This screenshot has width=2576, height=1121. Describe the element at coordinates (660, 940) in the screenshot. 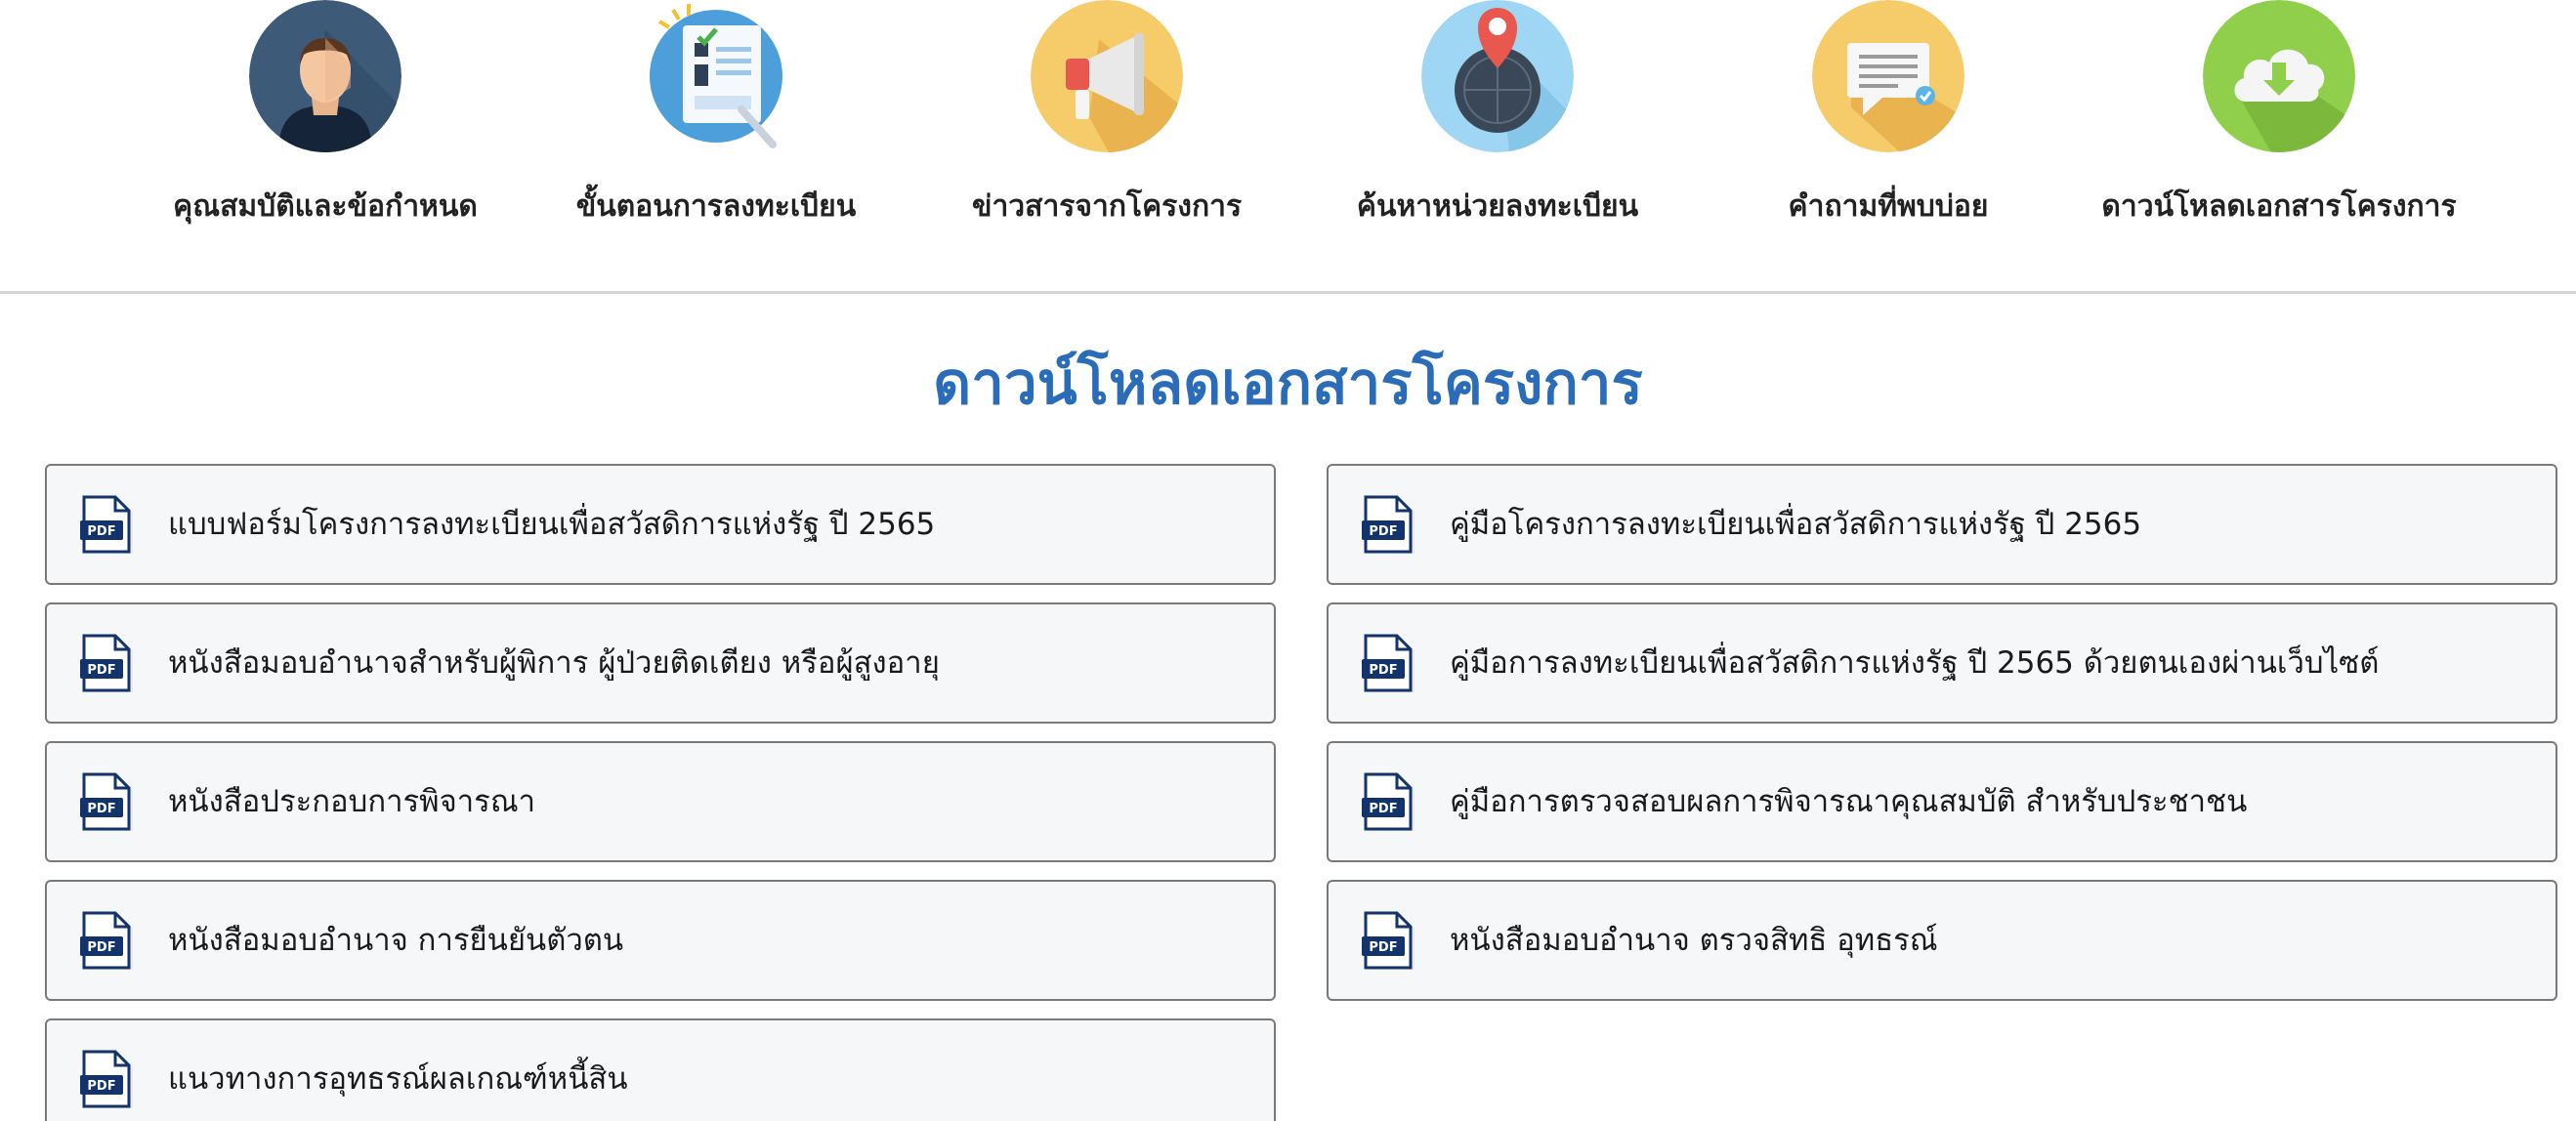

I see `document-item: PDF หนังสือมอบอำนาจ การยืนยันตัวตน` at that location.